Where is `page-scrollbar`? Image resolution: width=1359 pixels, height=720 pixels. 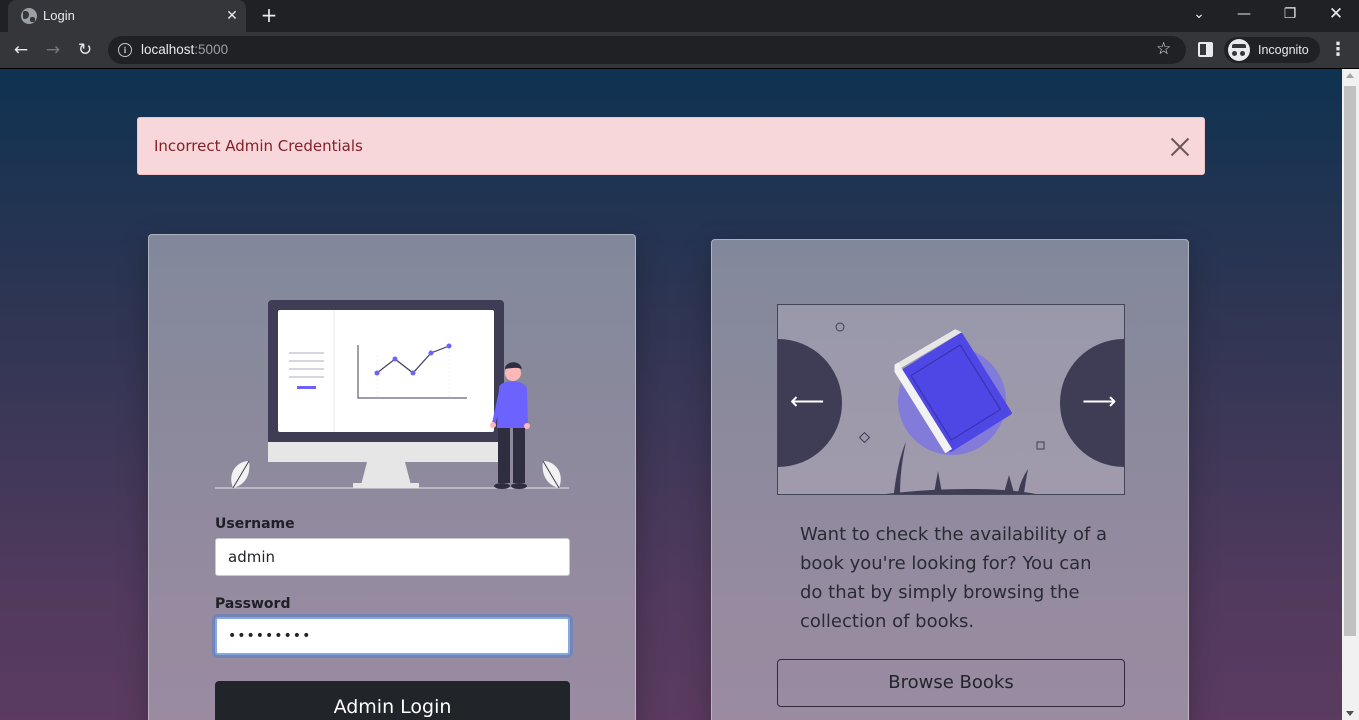
page-scrollbar is located at coordinates (1350, 394).